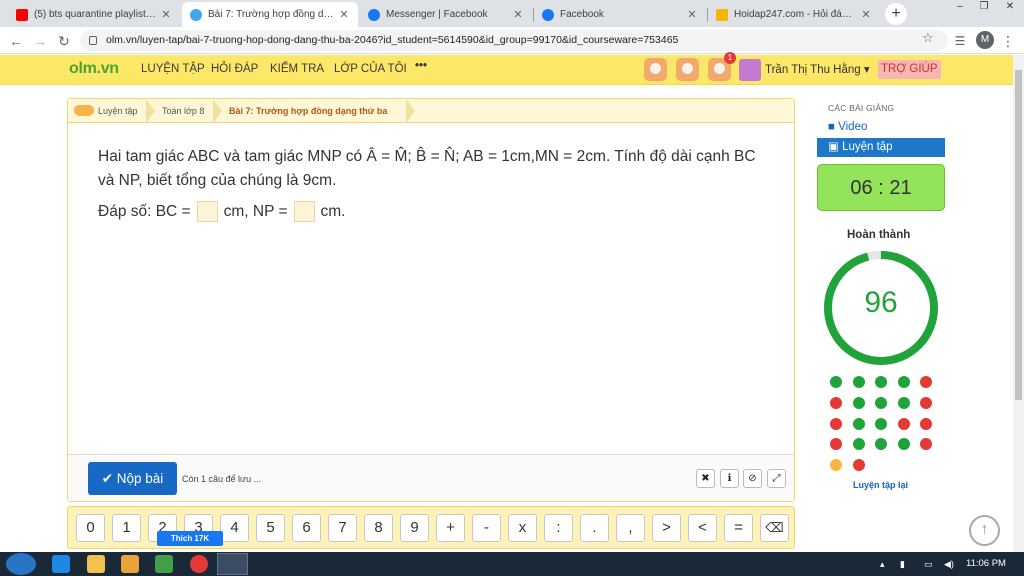 This screenshot has width=1024, height=576. What do you see at coordinates (687, 69) in the screenshot?
I see `chat-icon` at bounding box center [687, 69].